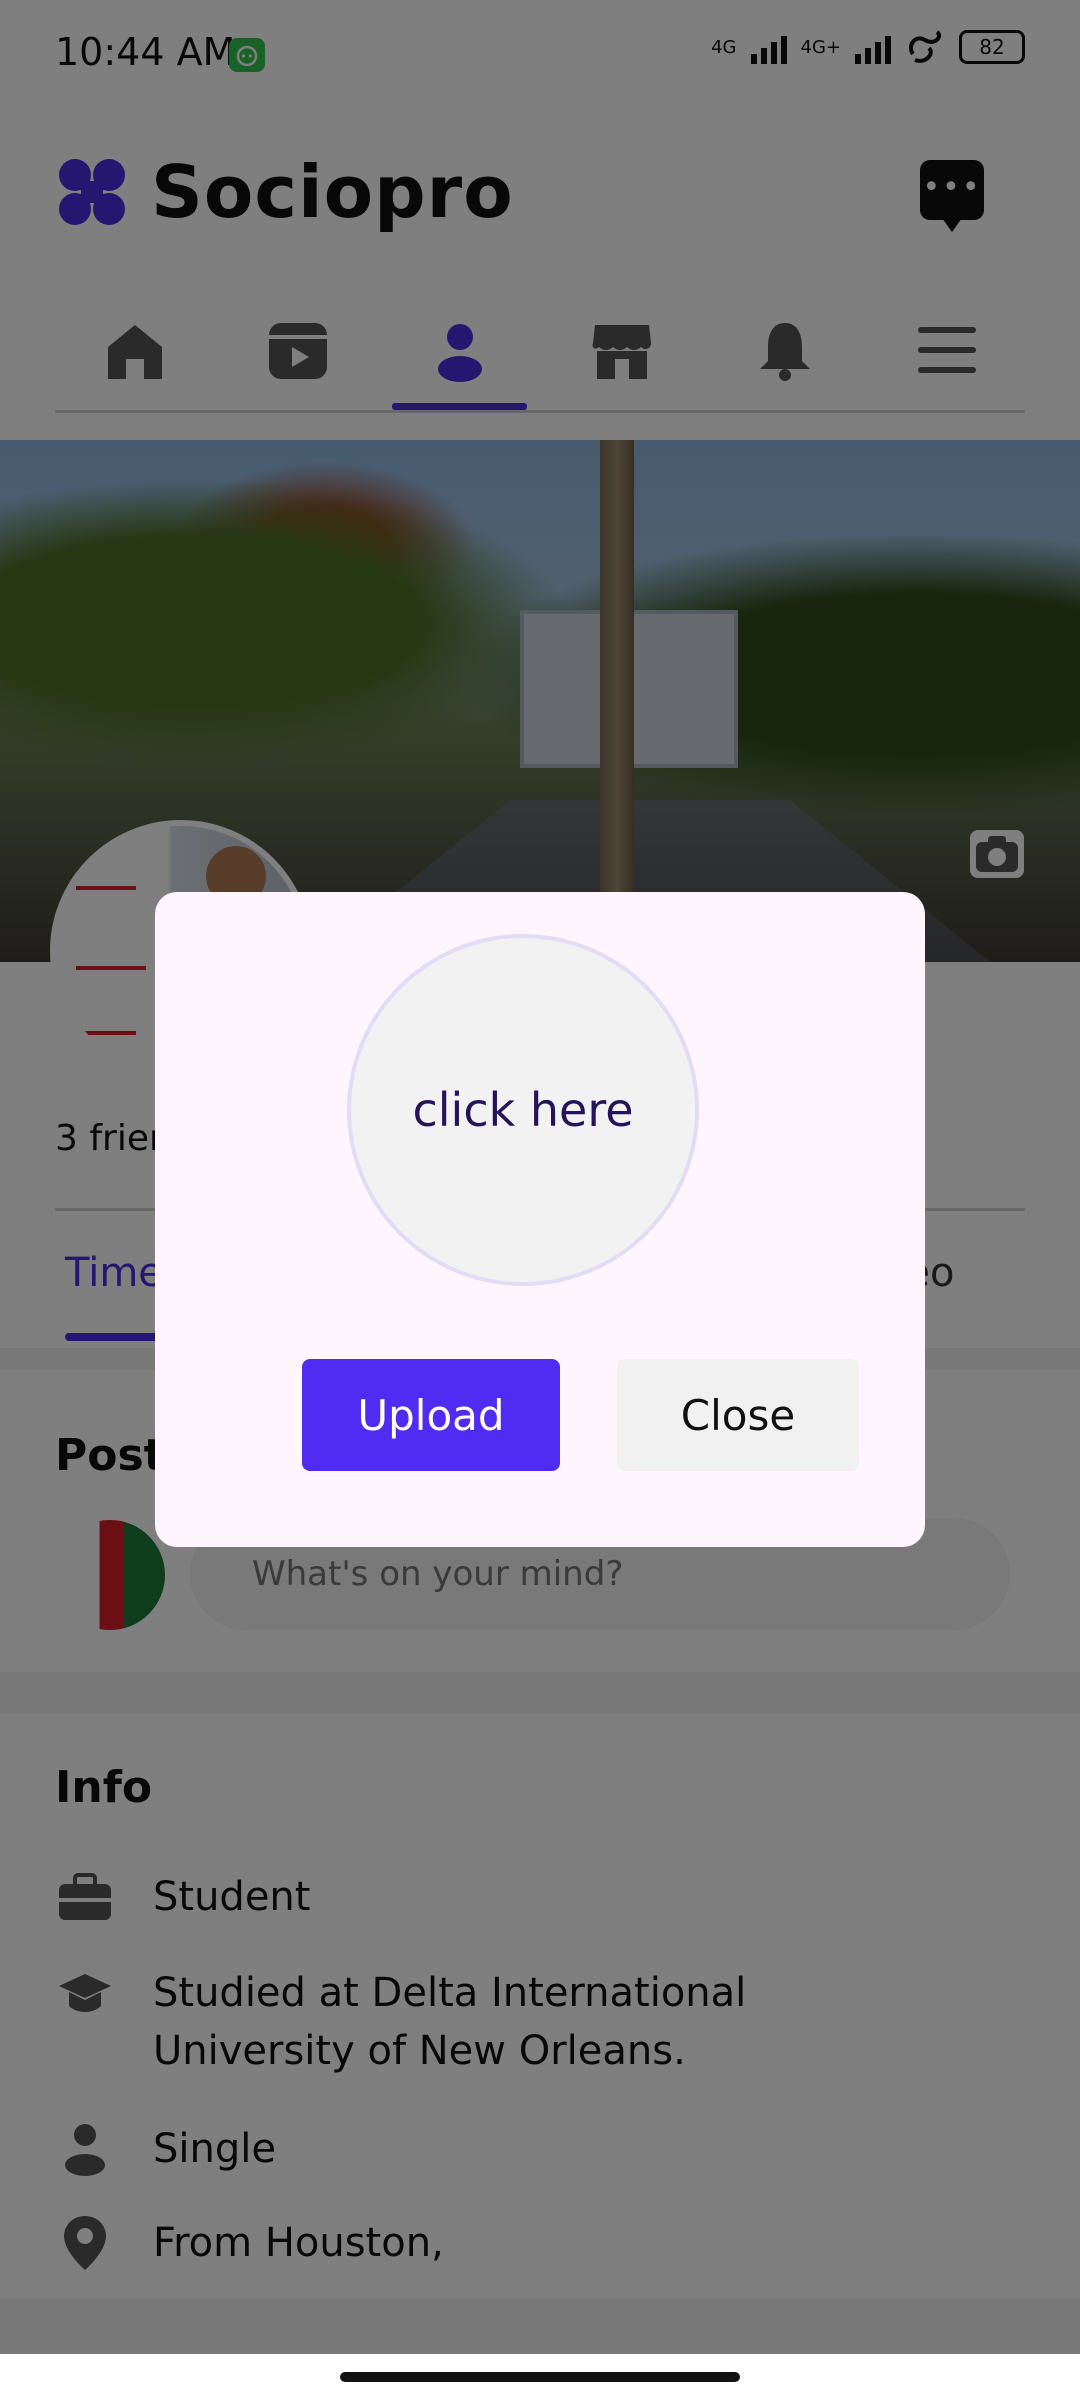 The image size is (1080, 2400). Describe the element at coordinates (431, 1415) in the screenshot. I see `upload-button: Upload` at that location.